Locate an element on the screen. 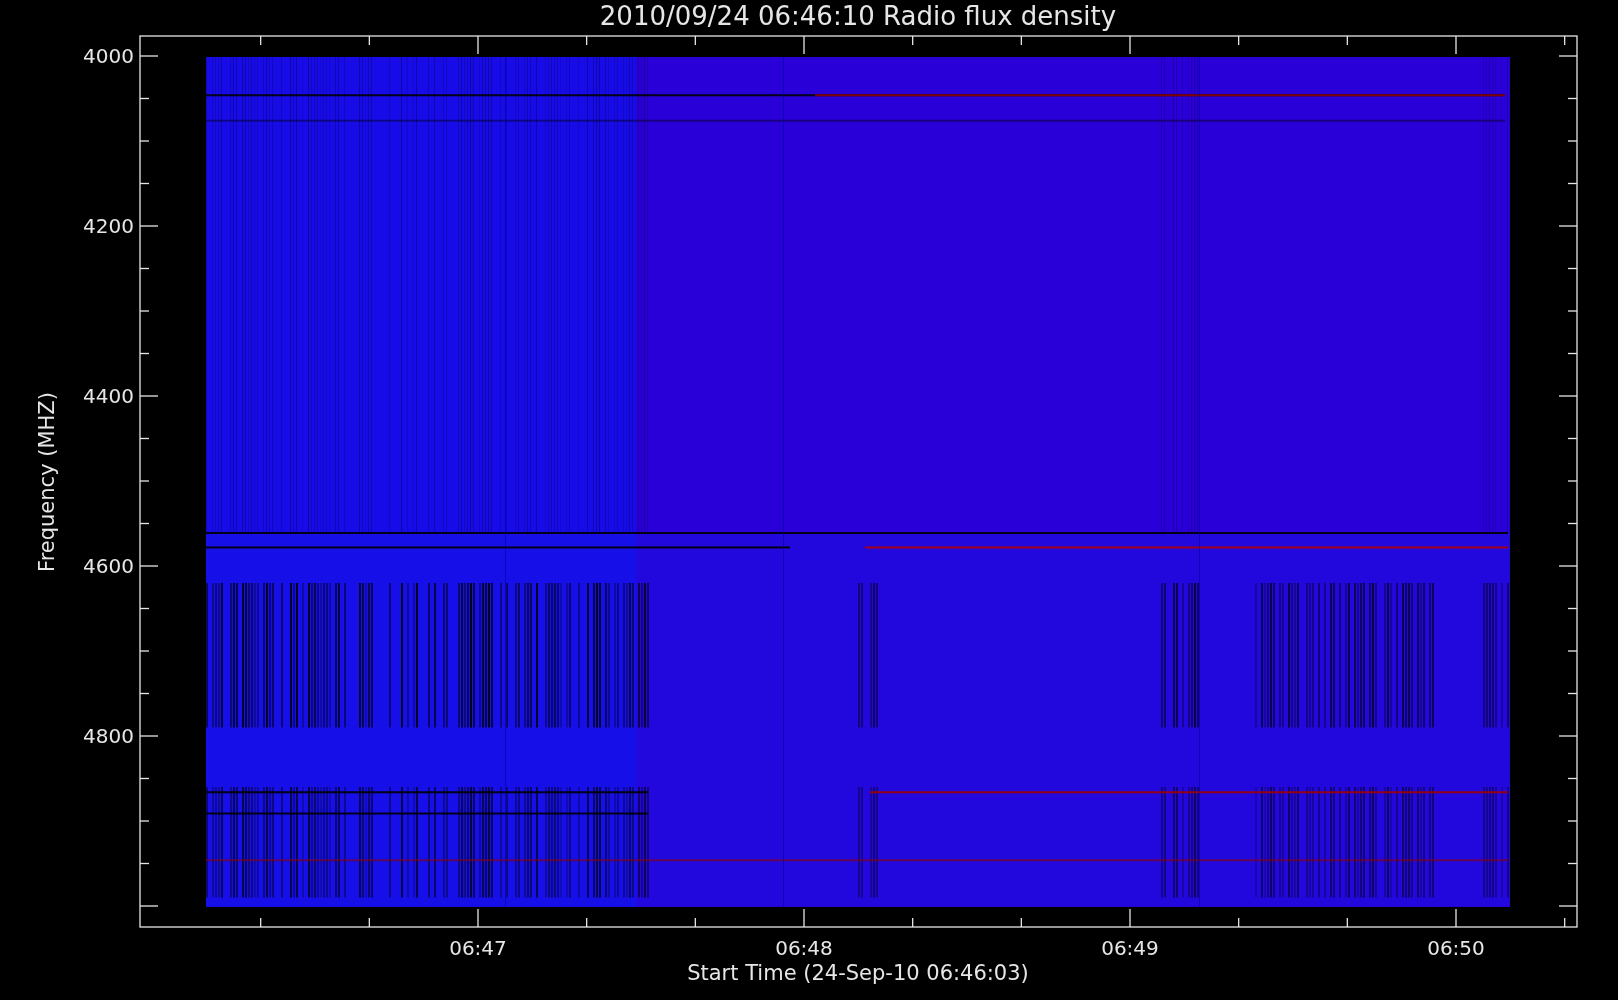 Image resolution: width=1618 pixels, height=1000 pixels. x-tick-label: 06:50 is located at coordinates (1456, 948).